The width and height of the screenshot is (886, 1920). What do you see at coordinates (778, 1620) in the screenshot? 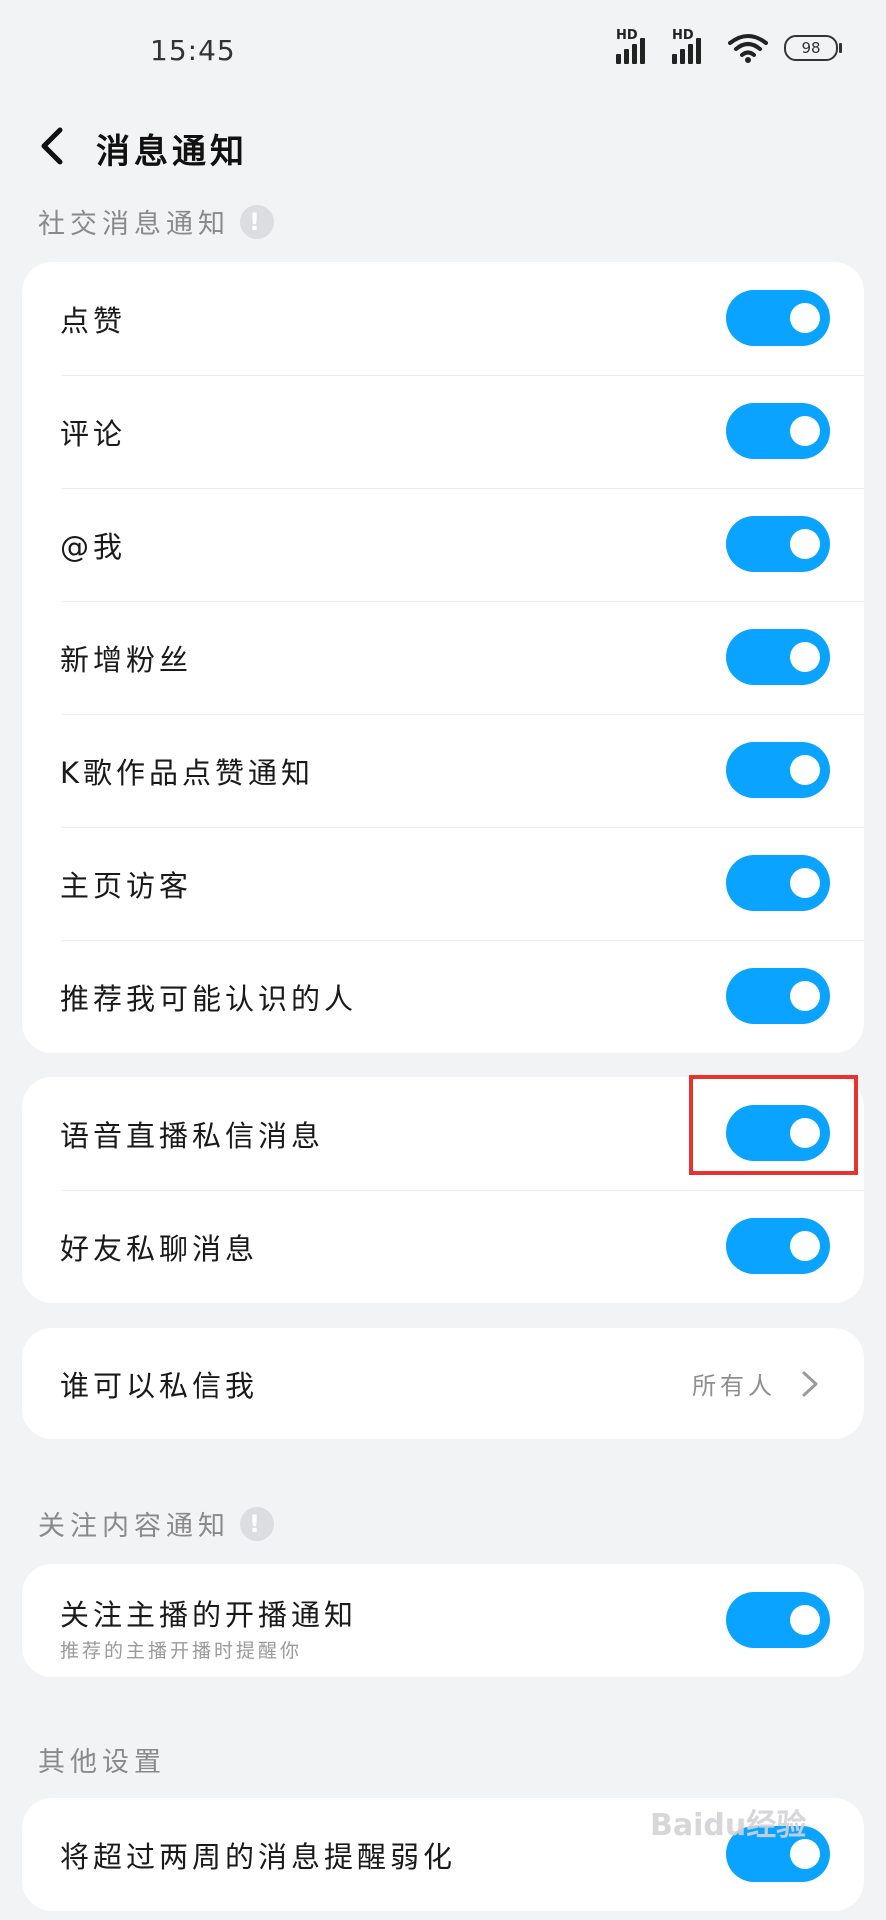
I see `live-start-toggle` at bounding box center [778, 1620].